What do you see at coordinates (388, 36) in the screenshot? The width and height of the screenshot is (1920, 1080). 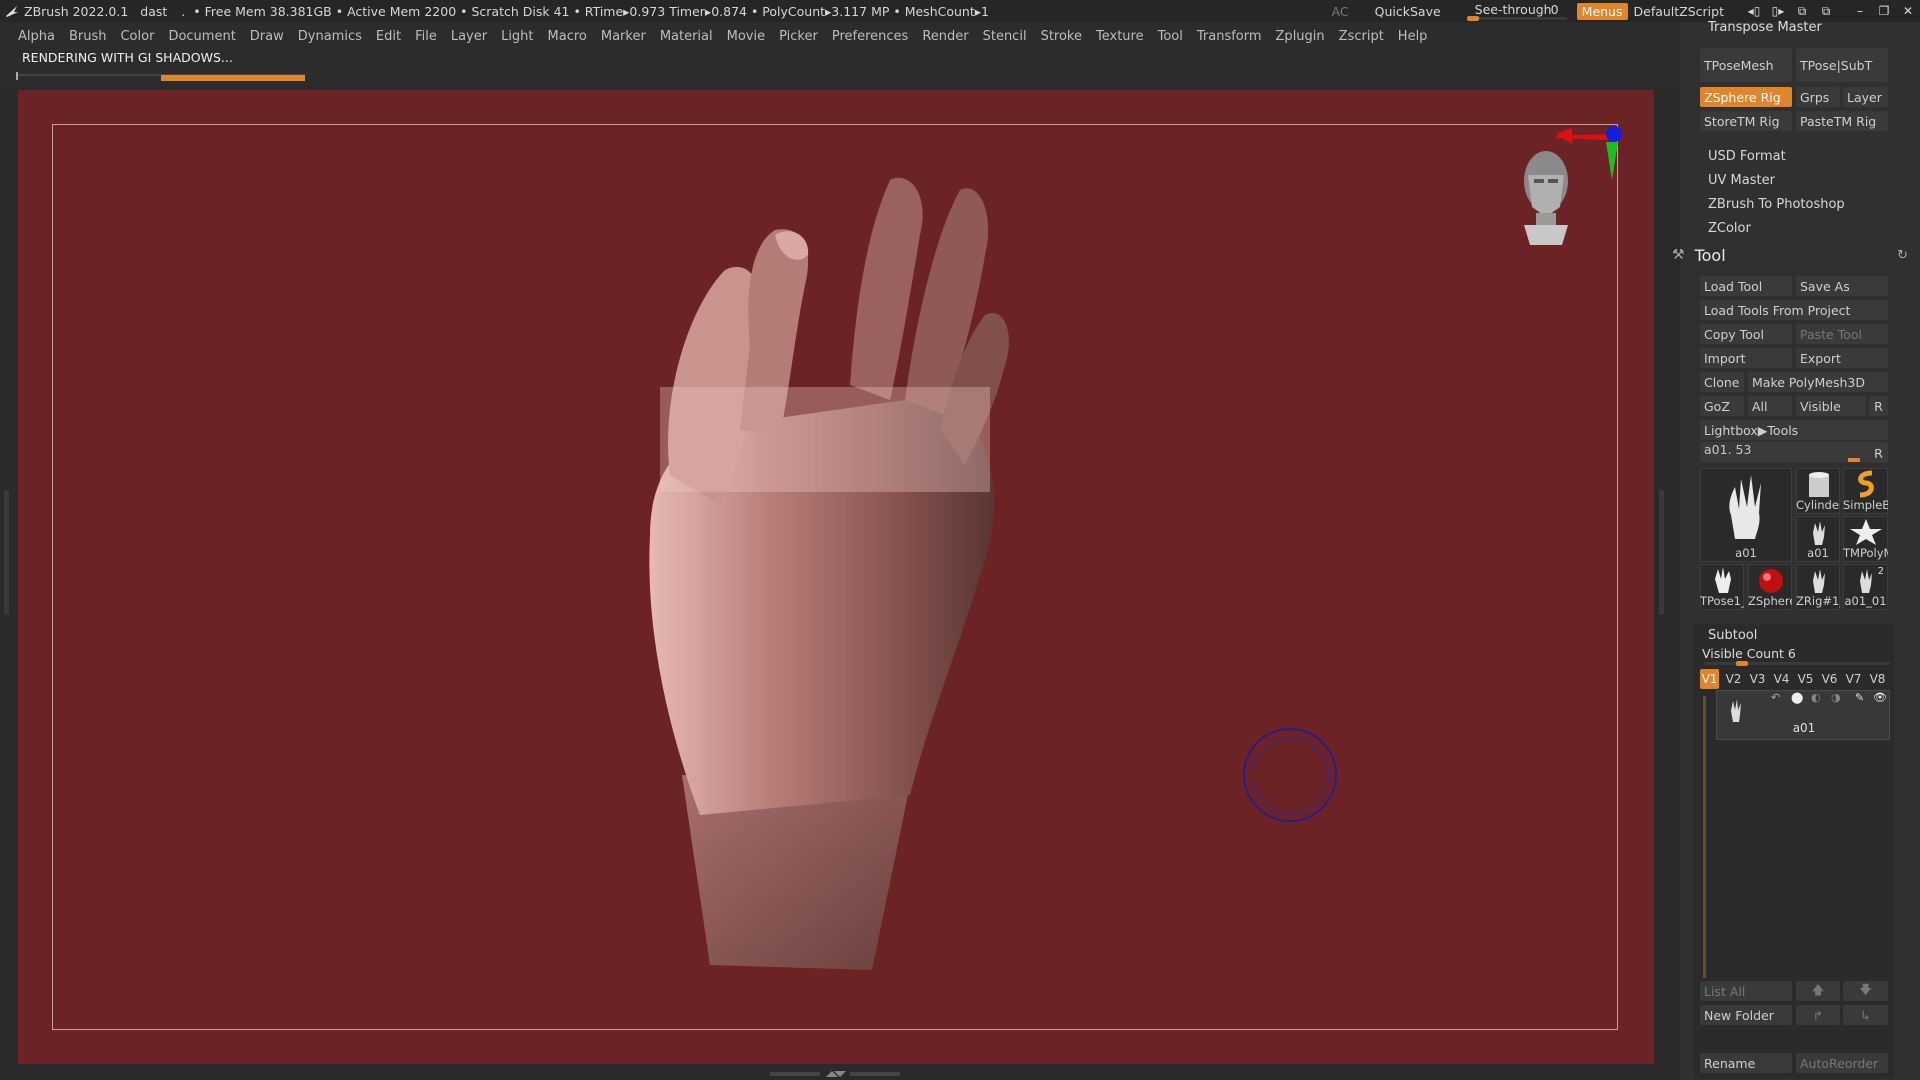 I see `menu-edit: Edit` at bounding box center [388, 36].